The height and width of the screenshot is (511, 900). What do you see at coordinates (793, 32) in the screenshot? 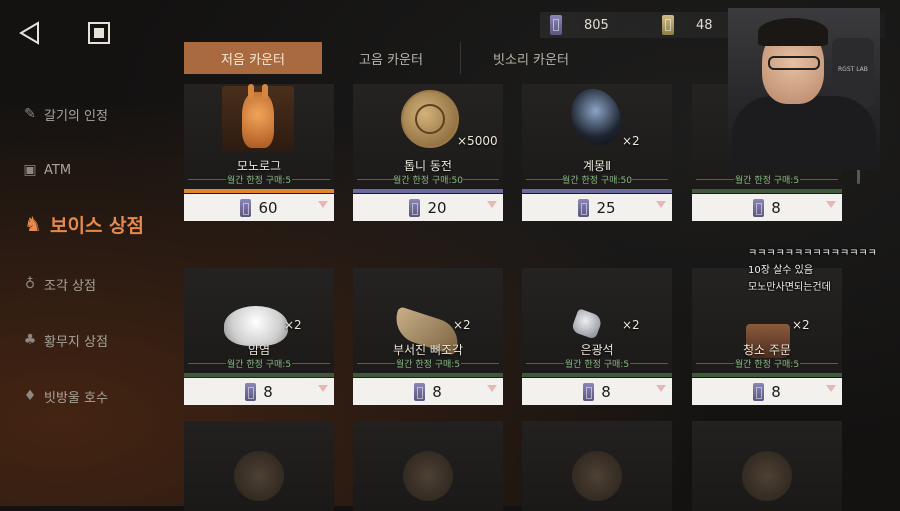
I see `streamer-hair` at bounding box center [793, 32].